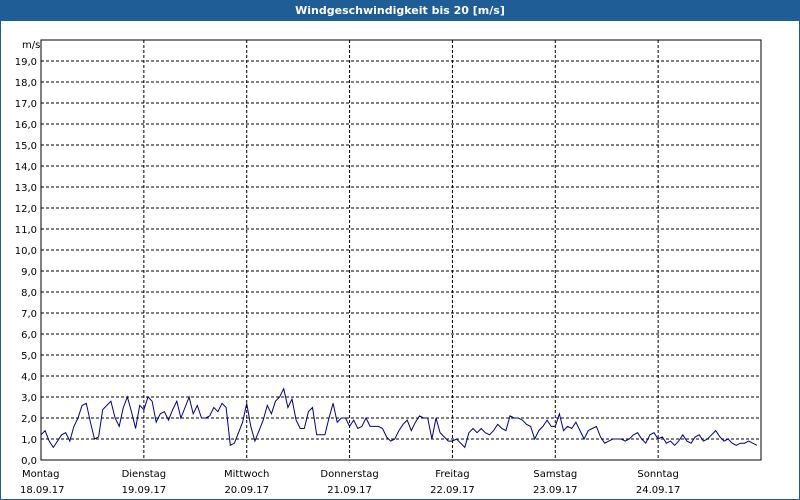  I want to click on x-tick-date: 20.09.17, so click(246, 490).